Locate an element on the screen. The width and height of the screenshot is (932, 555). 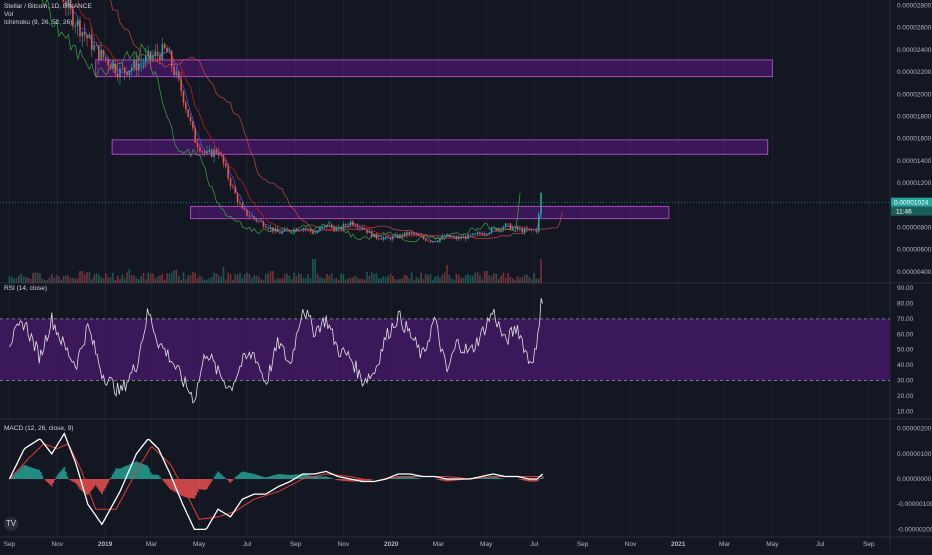
tradingview-logo: TV is located at coordinates (11, 524).